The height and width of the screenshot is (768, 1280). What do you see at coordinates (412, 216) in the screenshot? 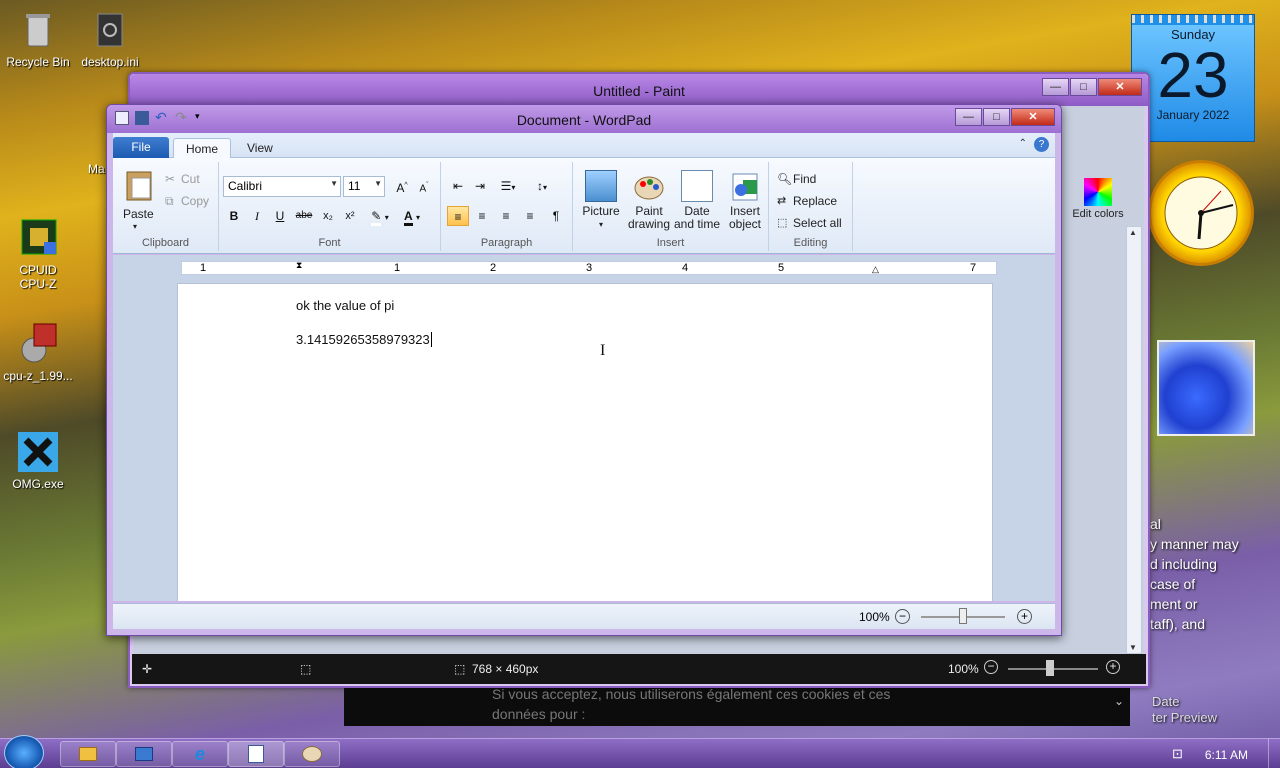
I see `font-color-button: A ▾` at bounding box center [412, 216].